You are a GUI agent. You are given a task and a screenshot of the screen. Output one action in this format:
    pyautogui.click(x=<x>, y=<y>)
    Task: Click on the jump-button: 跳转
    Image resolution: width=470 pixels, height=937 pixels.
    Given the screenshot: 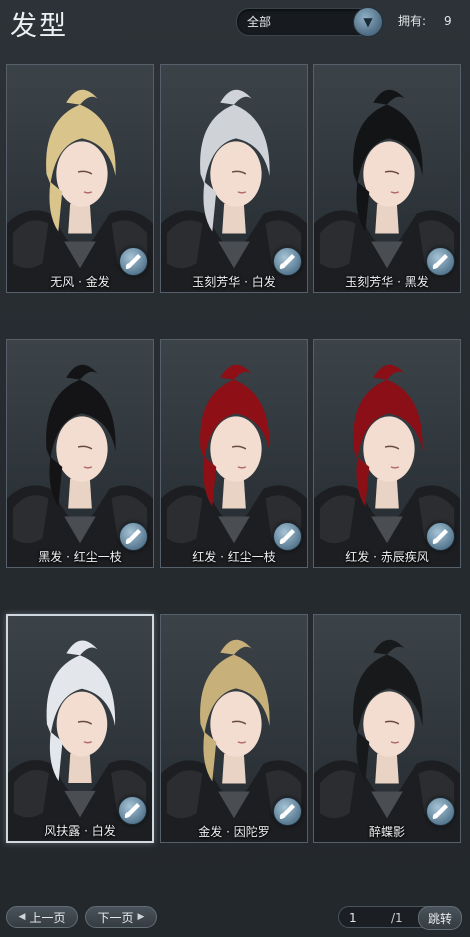 What is the action you would take?
    pyautogui.click(x=440, y=918)
    